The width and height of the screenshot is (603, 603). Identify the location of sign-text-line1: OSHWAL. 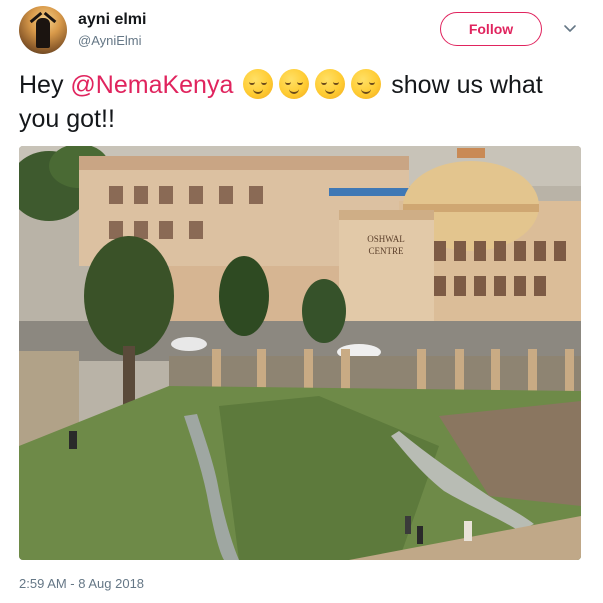
(386, 239).